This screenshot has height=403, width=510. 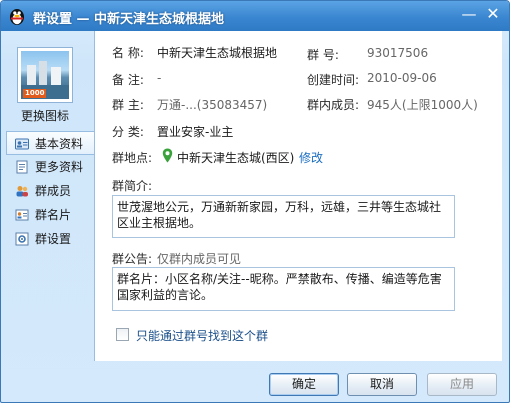 What do you see at coordinates (59, 167) in the screenshot?
I see `sidebar-item-label: 更多资料` at bounding box center [59, 167].